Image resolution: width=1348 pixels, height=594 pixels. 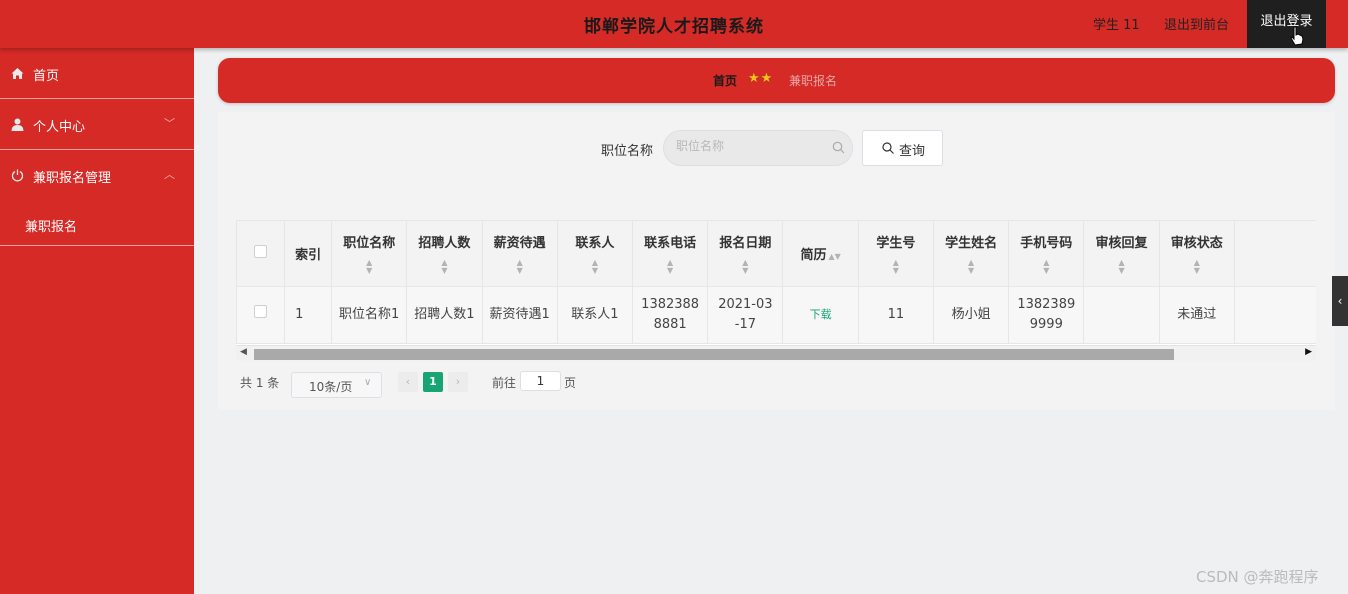 What do you see at coordinates (169, 123) in the screenshot?
I see `chevron-down-icon: ﹀` at bounding box center [169, 123].